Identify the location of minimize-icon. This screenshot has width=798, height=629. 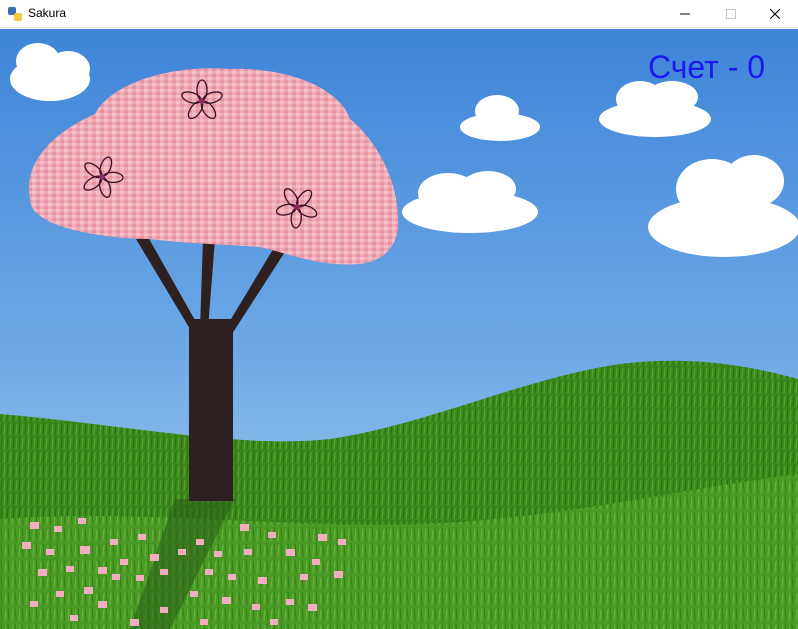
(685, 14).